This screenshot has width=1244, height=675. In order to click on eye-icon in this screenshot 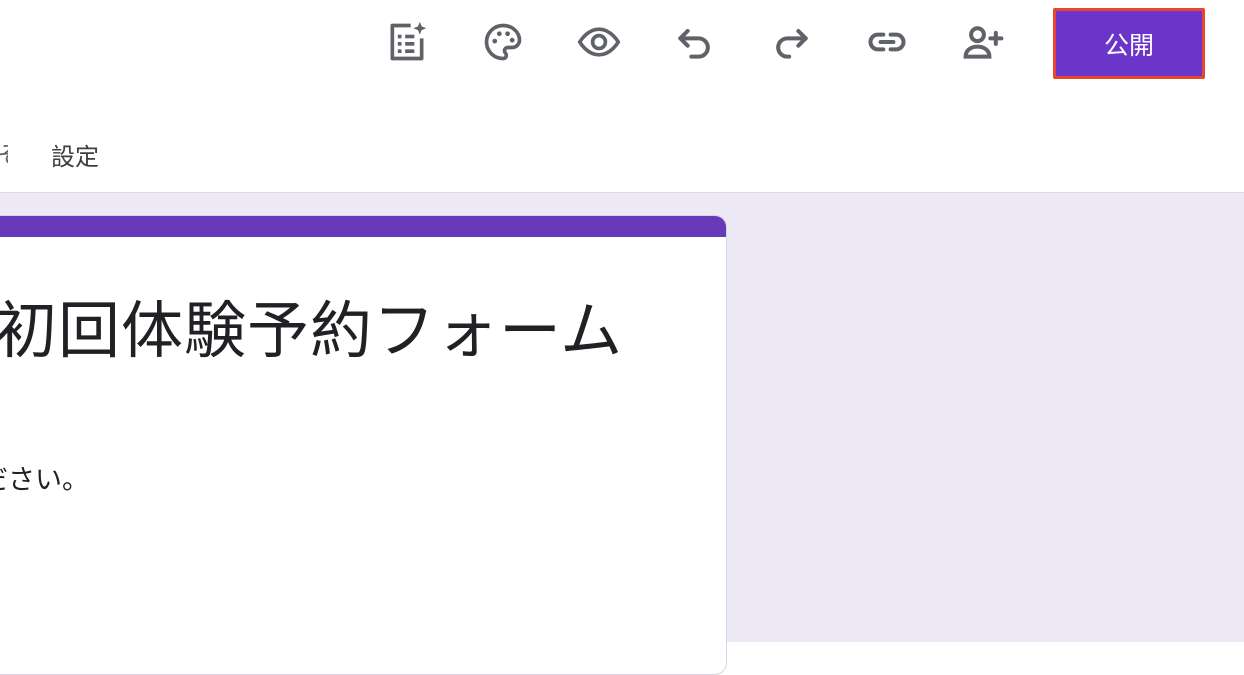, I will do `click(599, 42)`.